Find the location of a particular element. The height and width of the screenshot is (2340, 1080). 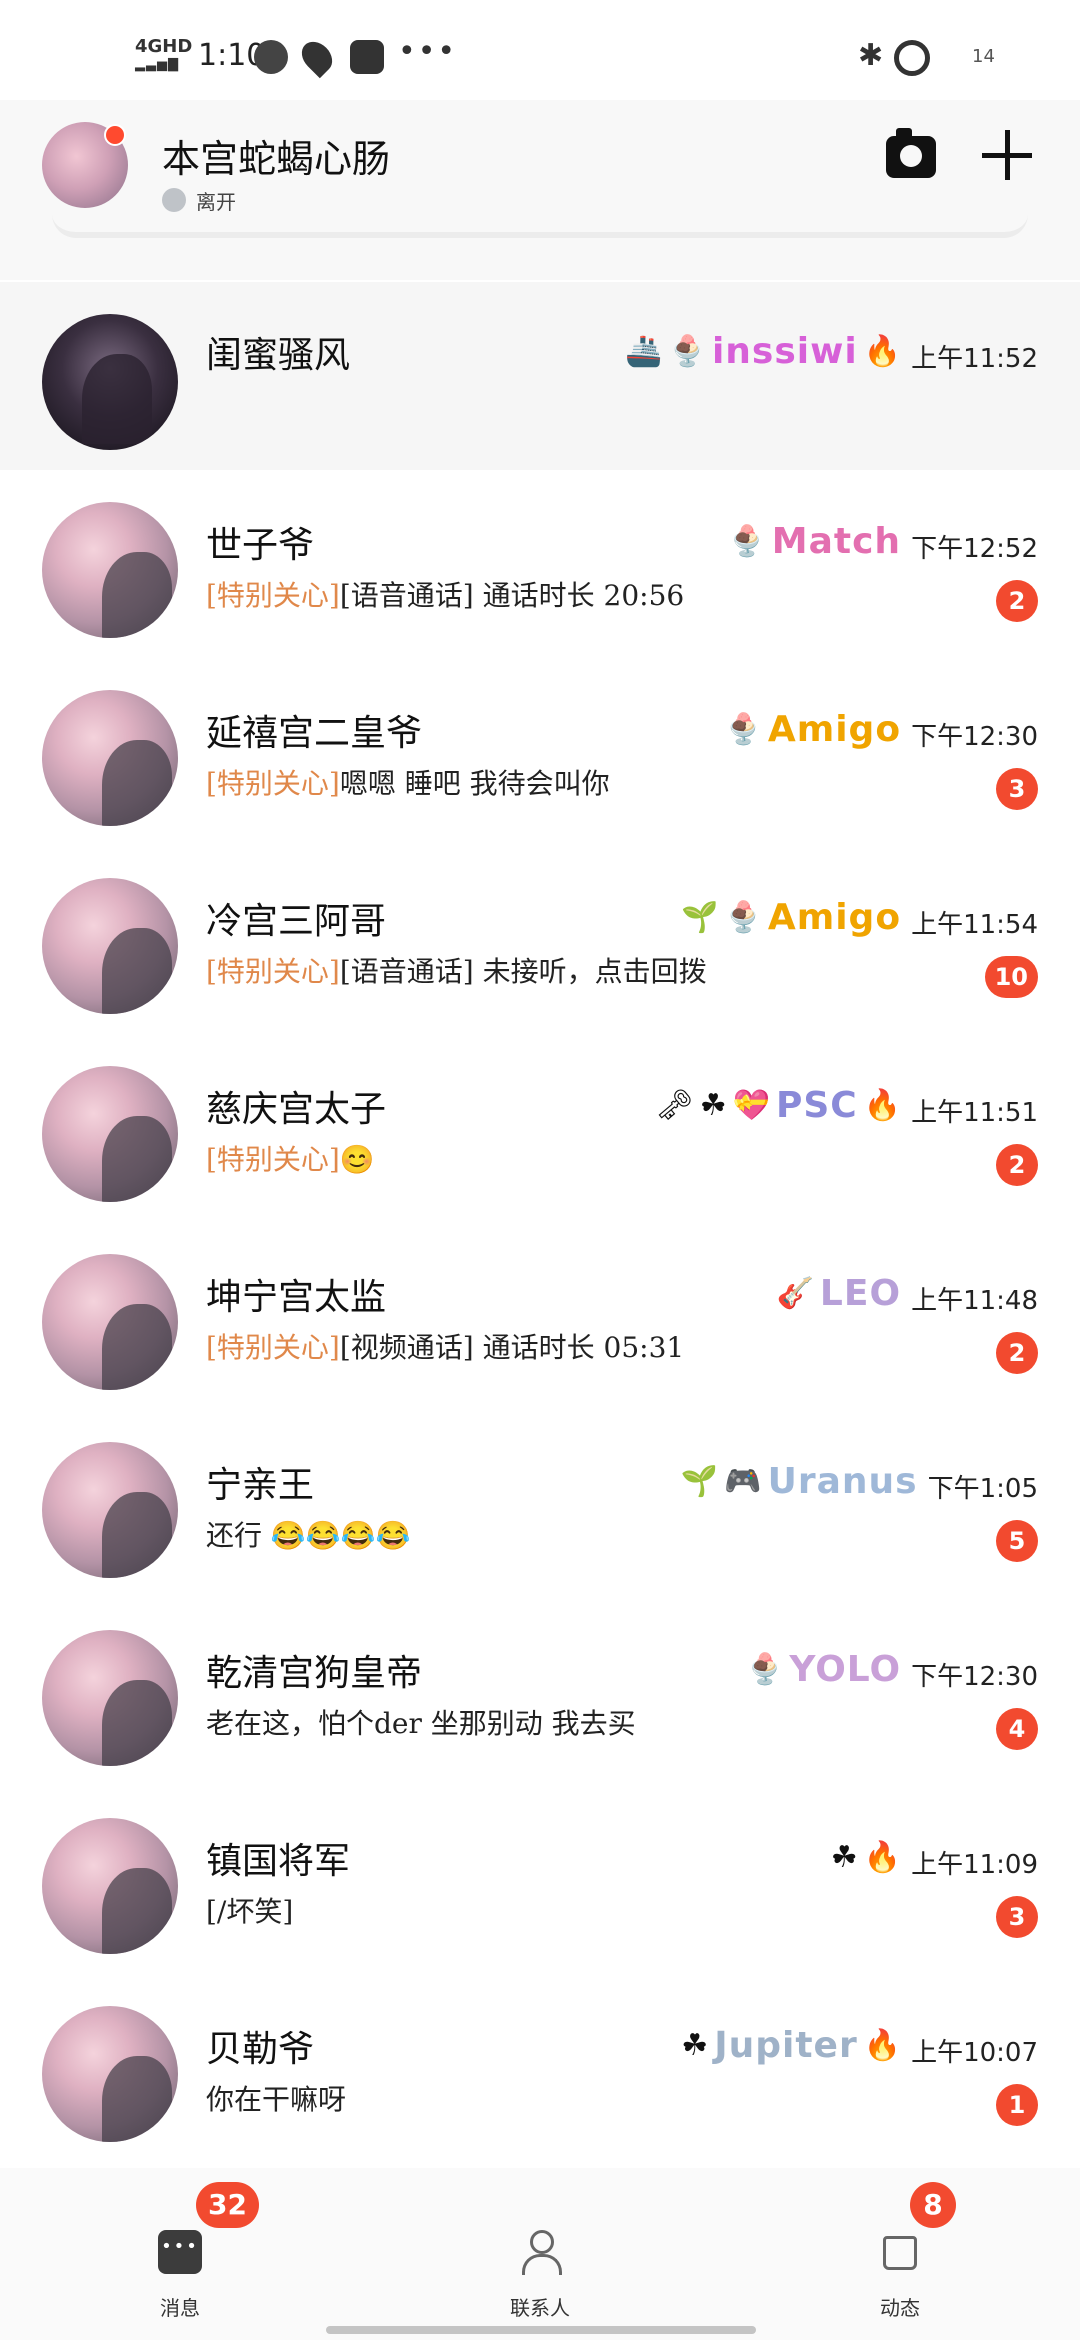

unread-count-badge: 2 is located at coordinates (1017, 1165).